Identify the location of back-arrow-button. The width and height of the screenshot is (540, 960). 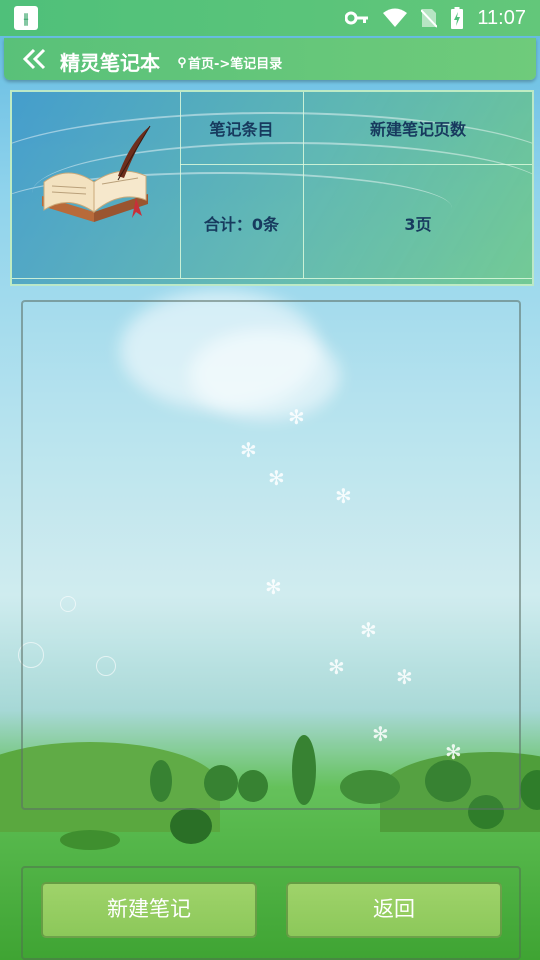
(36, 59).